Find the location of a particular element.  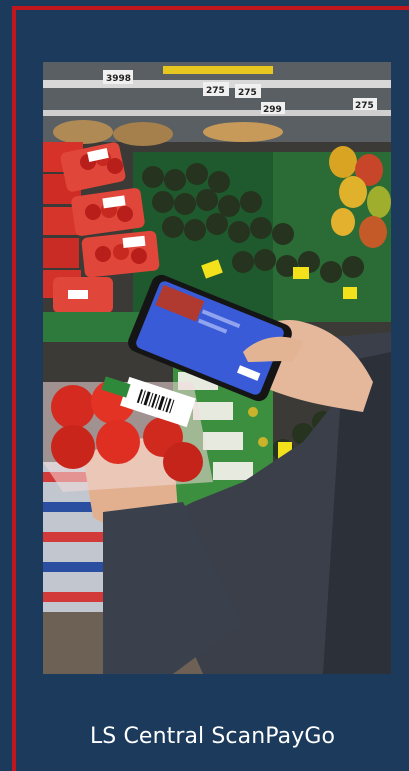

frame-accent-left is located at coordinates (14, 388).